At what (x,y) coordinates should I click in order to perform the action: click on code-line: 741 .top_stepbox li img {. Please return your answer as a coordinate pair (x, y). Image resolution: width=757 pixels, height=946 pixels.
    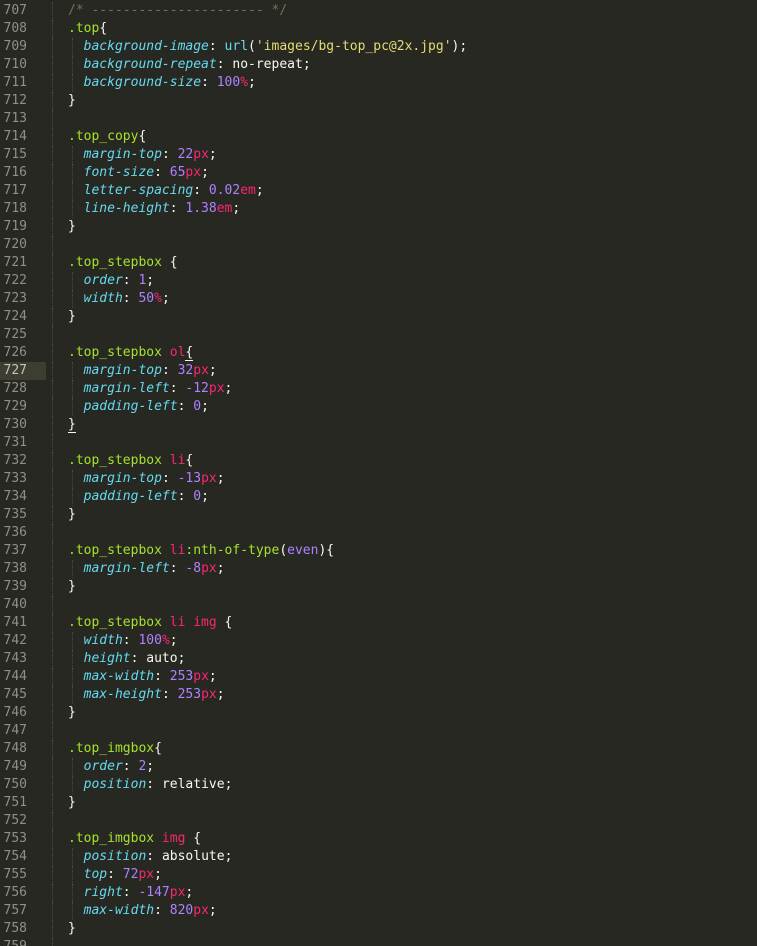
    Looking at the image, I should click on (378, 623).